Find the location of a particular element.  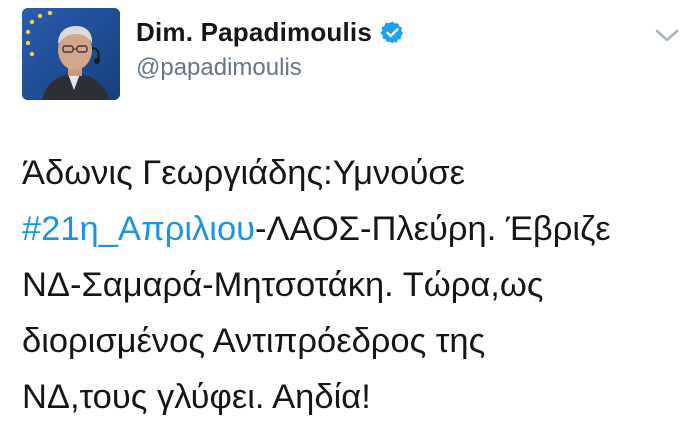

tweet-text-line-1: Άδωνις Γεωργιάδης:Υμνούσε is located at coordinates (244, 173).